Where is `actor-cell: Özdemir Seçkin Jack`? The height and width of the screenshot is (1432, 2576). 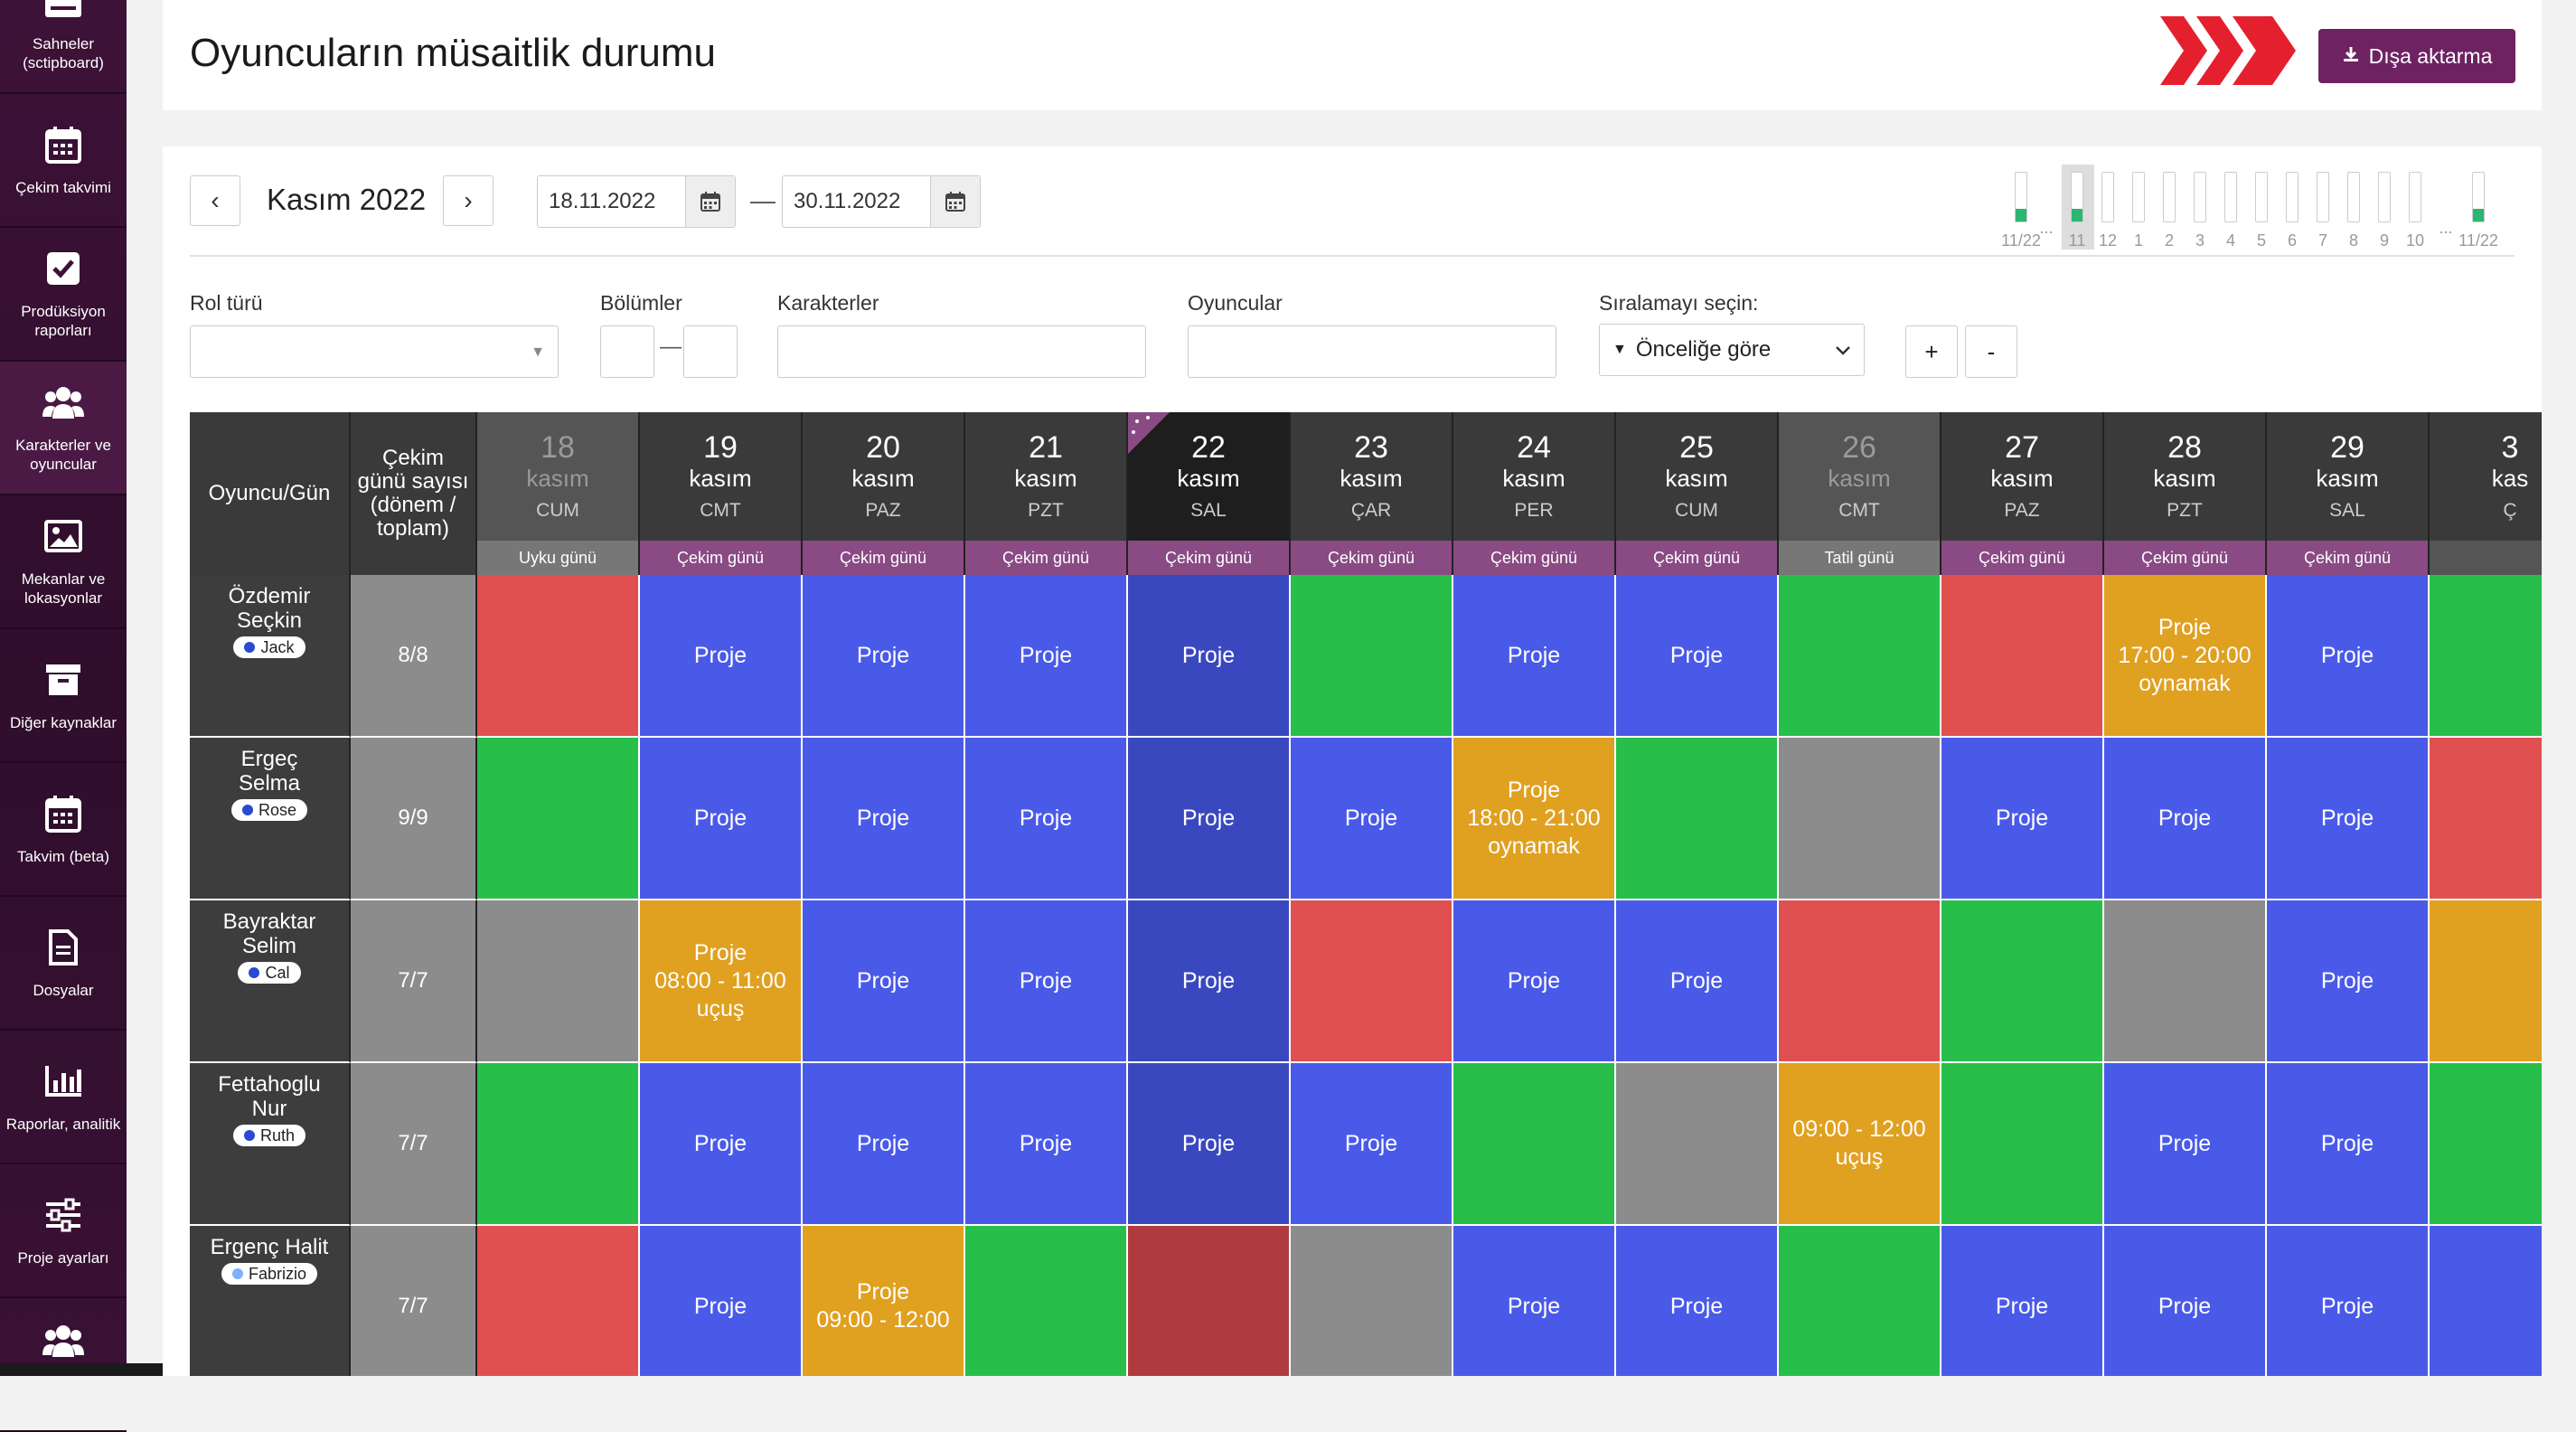
actor-cell: Özdemir Seçkin Jack is located at coordinates (271, 656).